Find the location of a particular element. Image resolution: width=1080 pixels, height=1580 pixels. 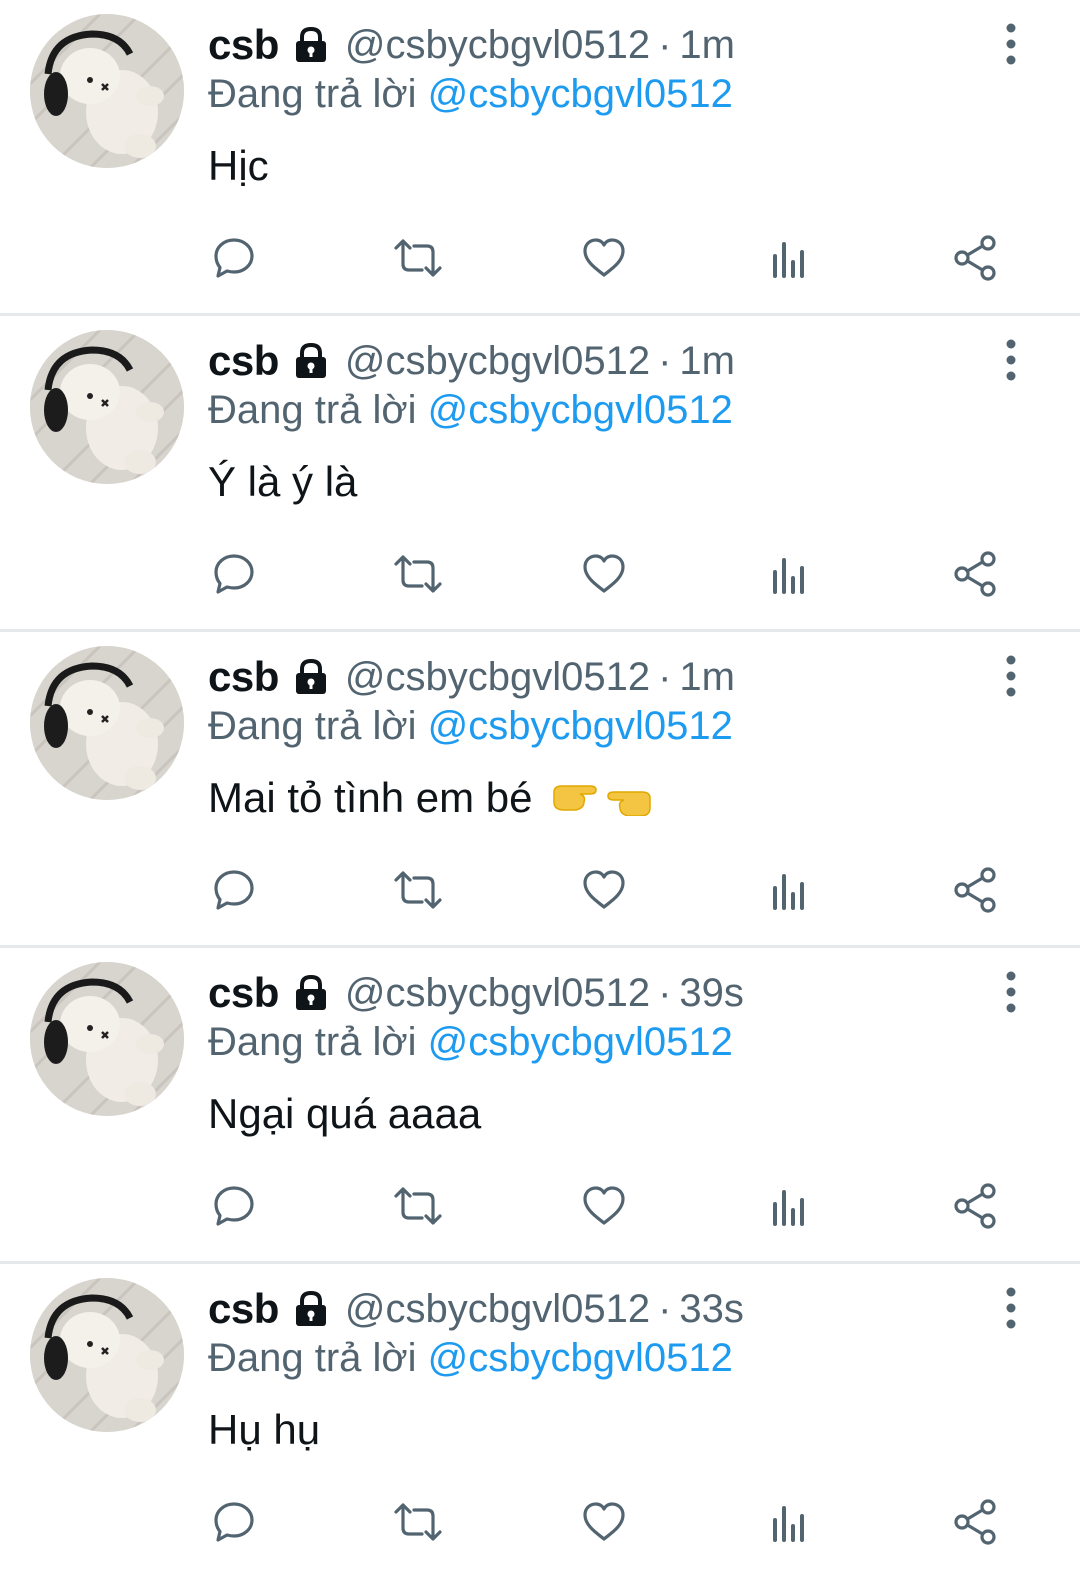

tweet-header: csb @csbycbgvl0512 · 39s is located at coordinates (476, 993).